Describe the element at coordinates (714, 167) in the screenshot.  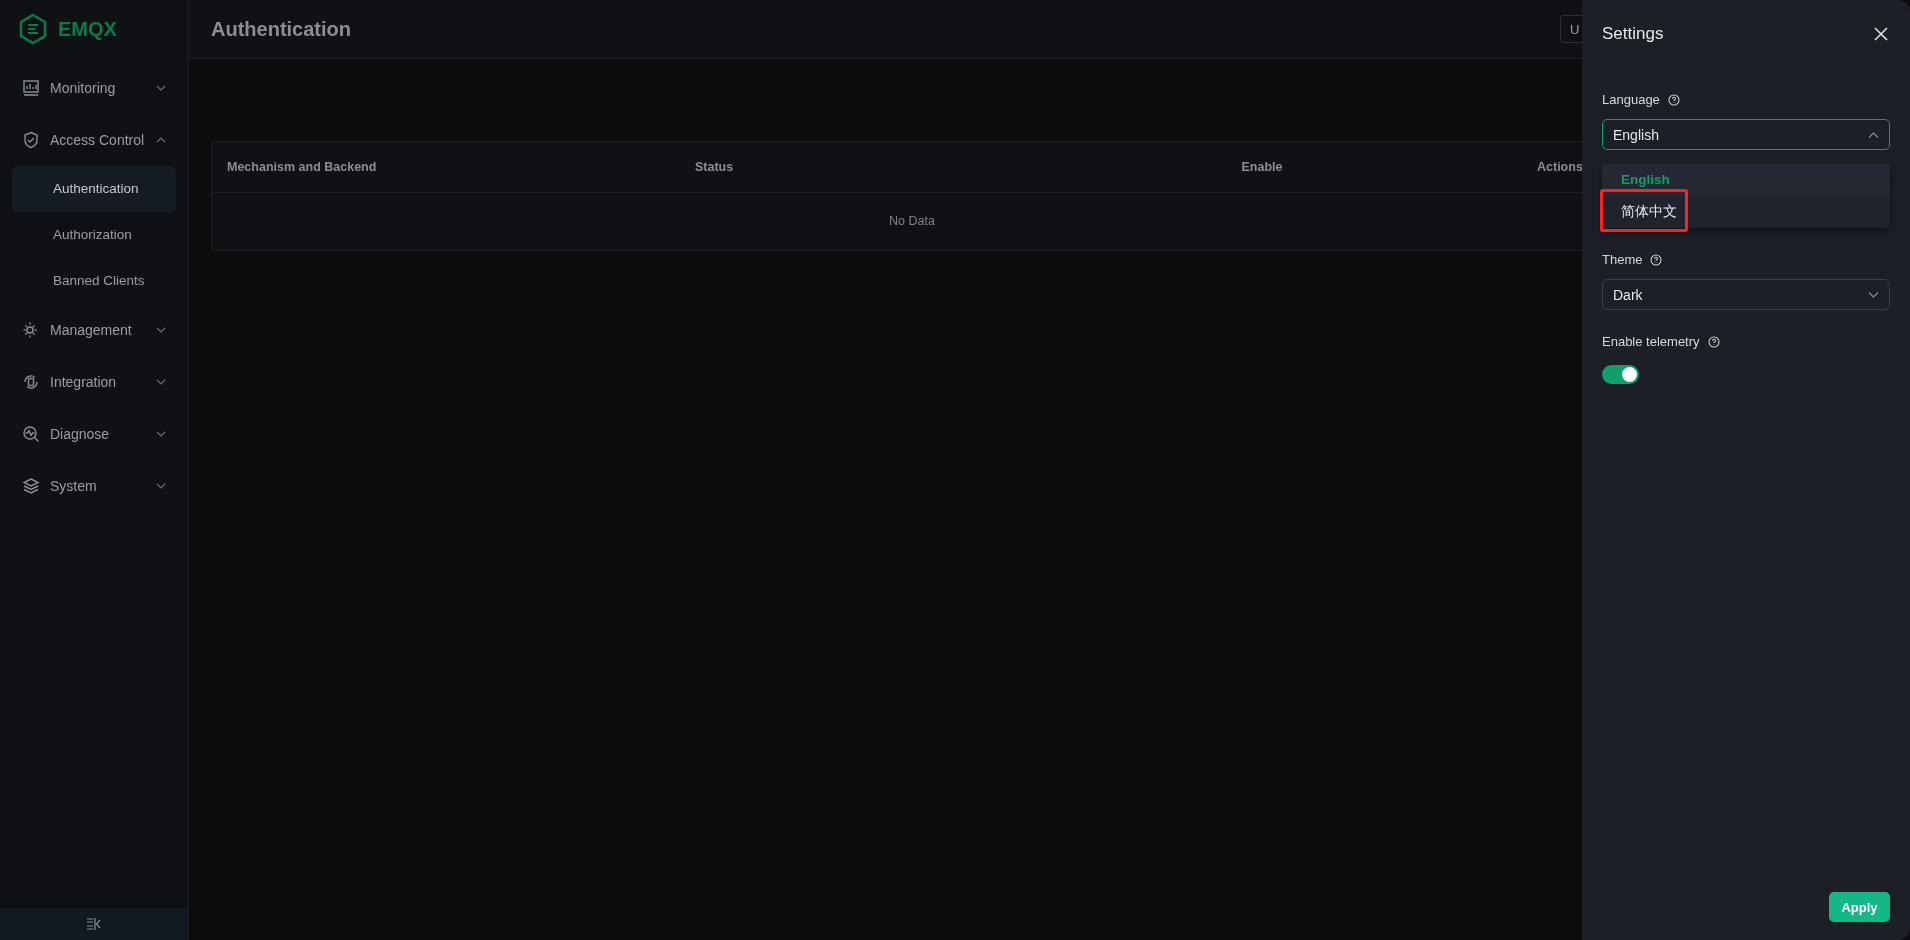
I see `column-header: Status` at that location.